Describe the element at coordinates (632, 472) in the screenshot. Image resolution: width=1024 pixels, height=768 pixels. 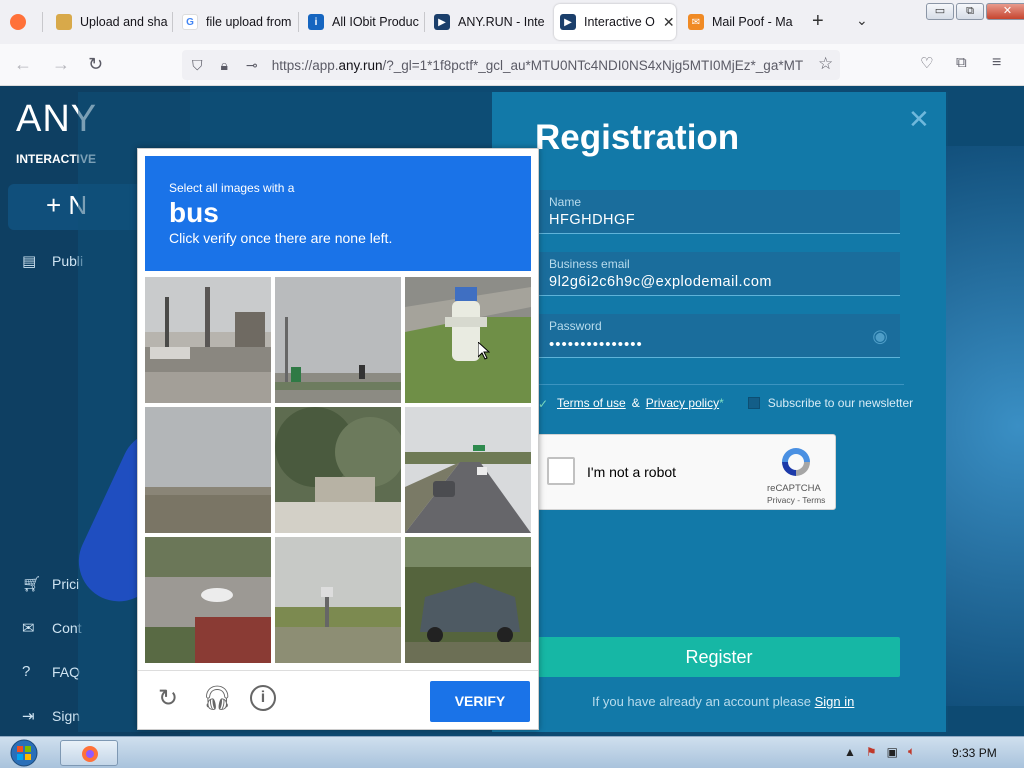
I see `recaptcha-label: I'm not a robot` at that location.